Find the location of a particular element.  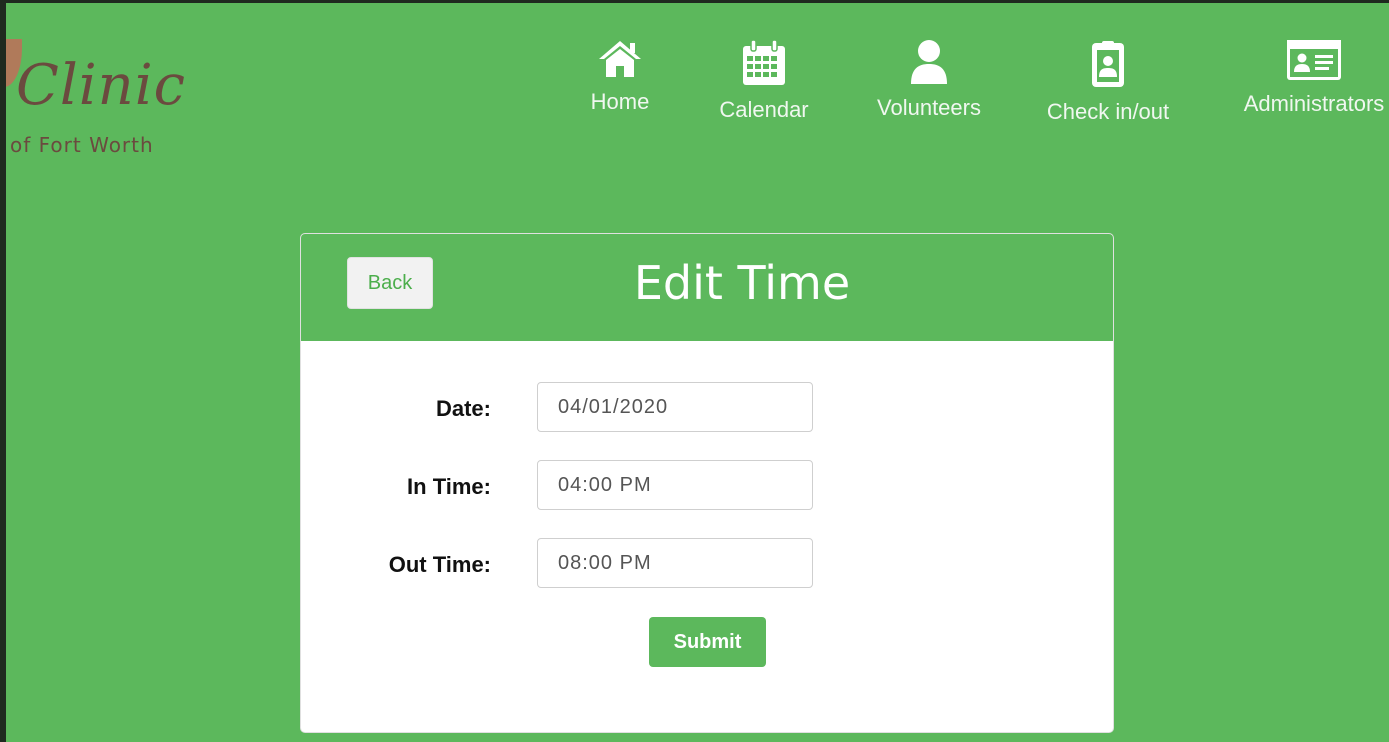

date-row: Date: is located at coordinates (707, 408).